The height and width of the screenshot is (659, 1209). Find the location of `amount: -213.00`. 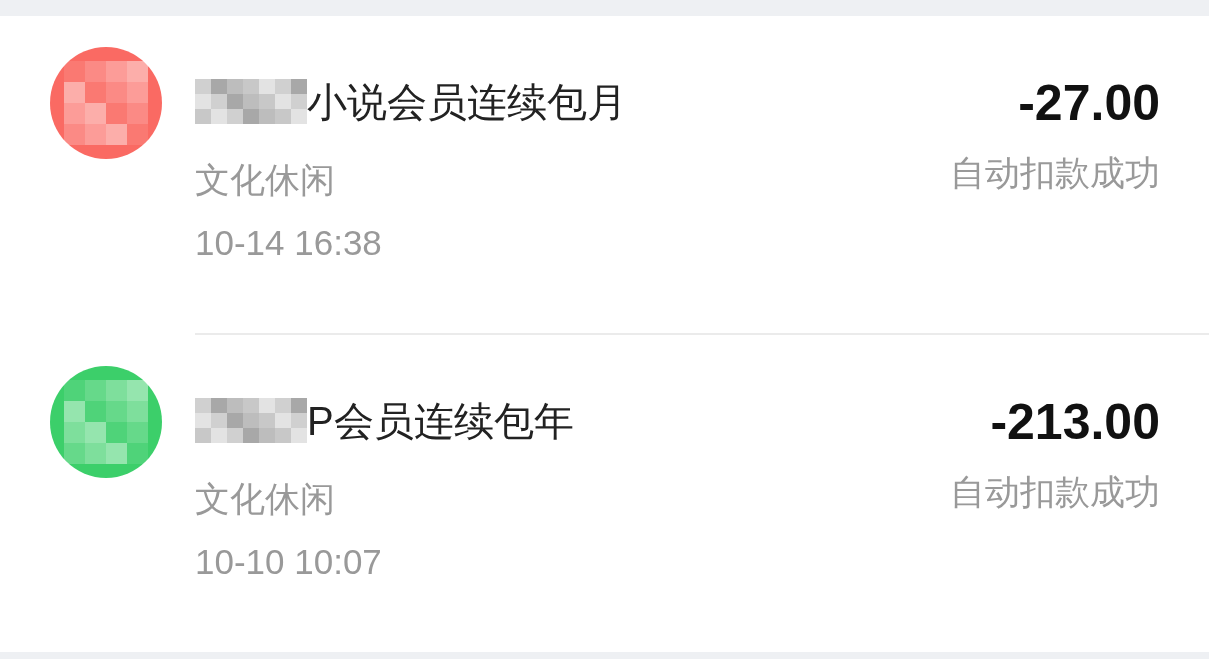

amount: -213.00 is located at coordinates (1075, 422).